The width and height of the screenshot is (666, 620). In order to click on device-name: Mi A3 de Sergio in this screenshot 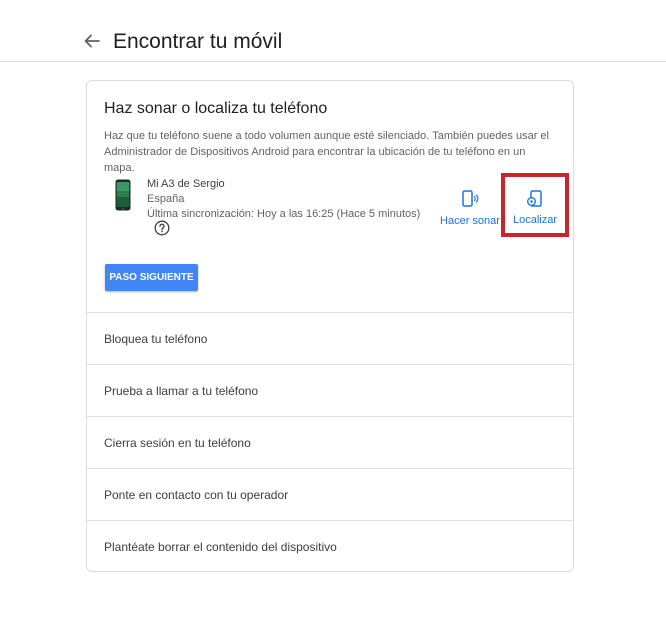, I will do `click(186, 184)`.